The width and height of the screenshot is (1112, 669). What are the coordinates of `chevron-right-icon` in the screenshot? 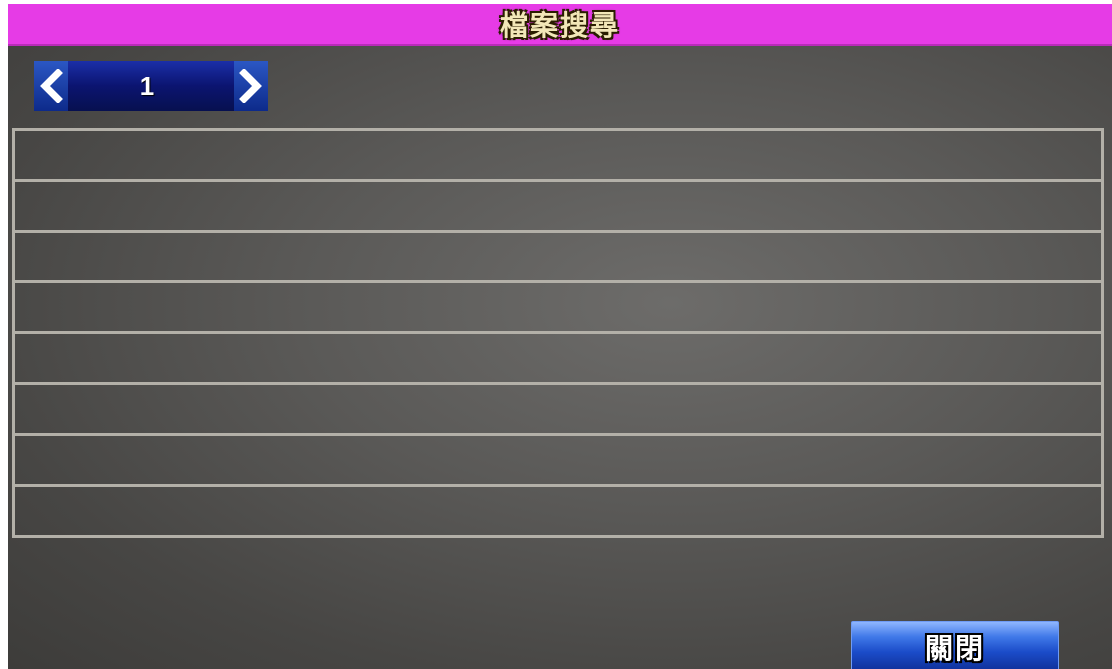 It's located at (250, 86).